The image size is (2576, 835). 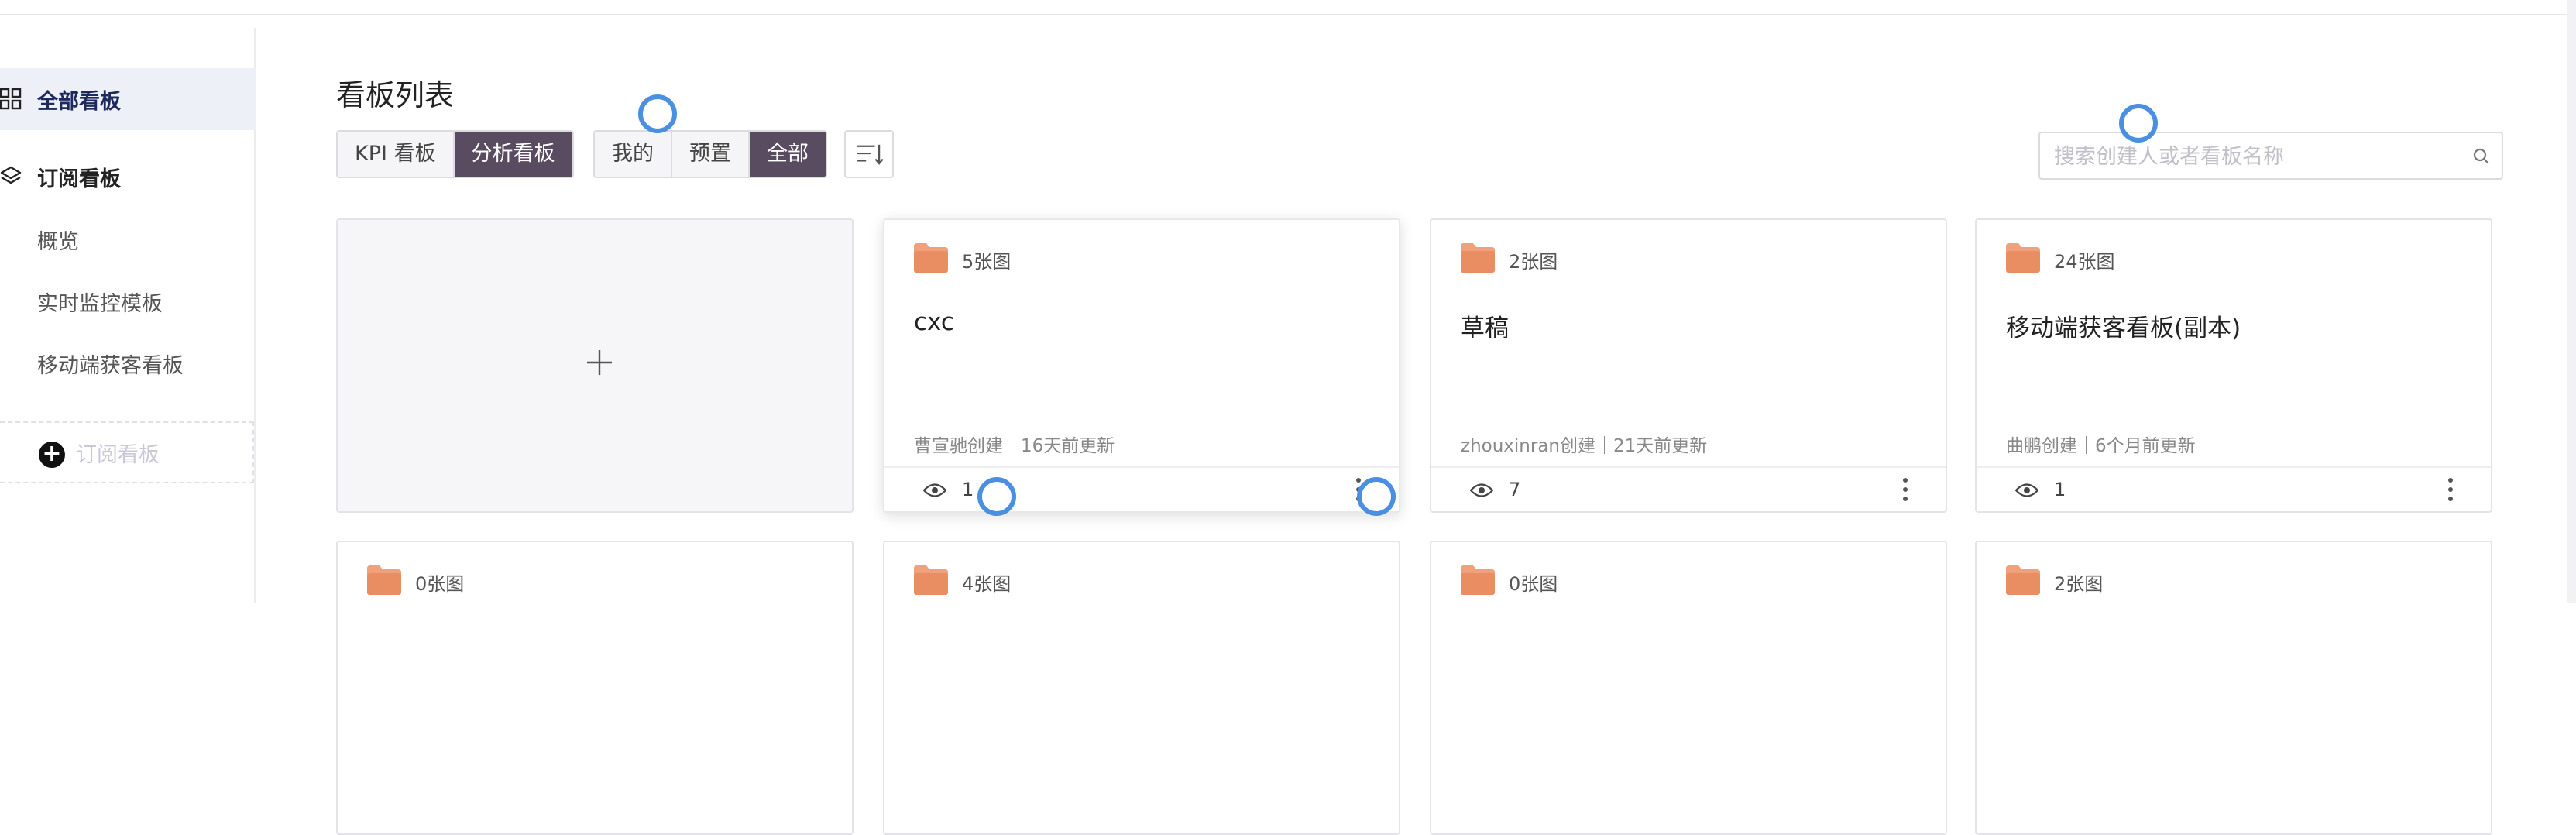 I want to click on sidebar-item-mobile-acquisition: 移动端获客看板, so click(x=110, y=364).